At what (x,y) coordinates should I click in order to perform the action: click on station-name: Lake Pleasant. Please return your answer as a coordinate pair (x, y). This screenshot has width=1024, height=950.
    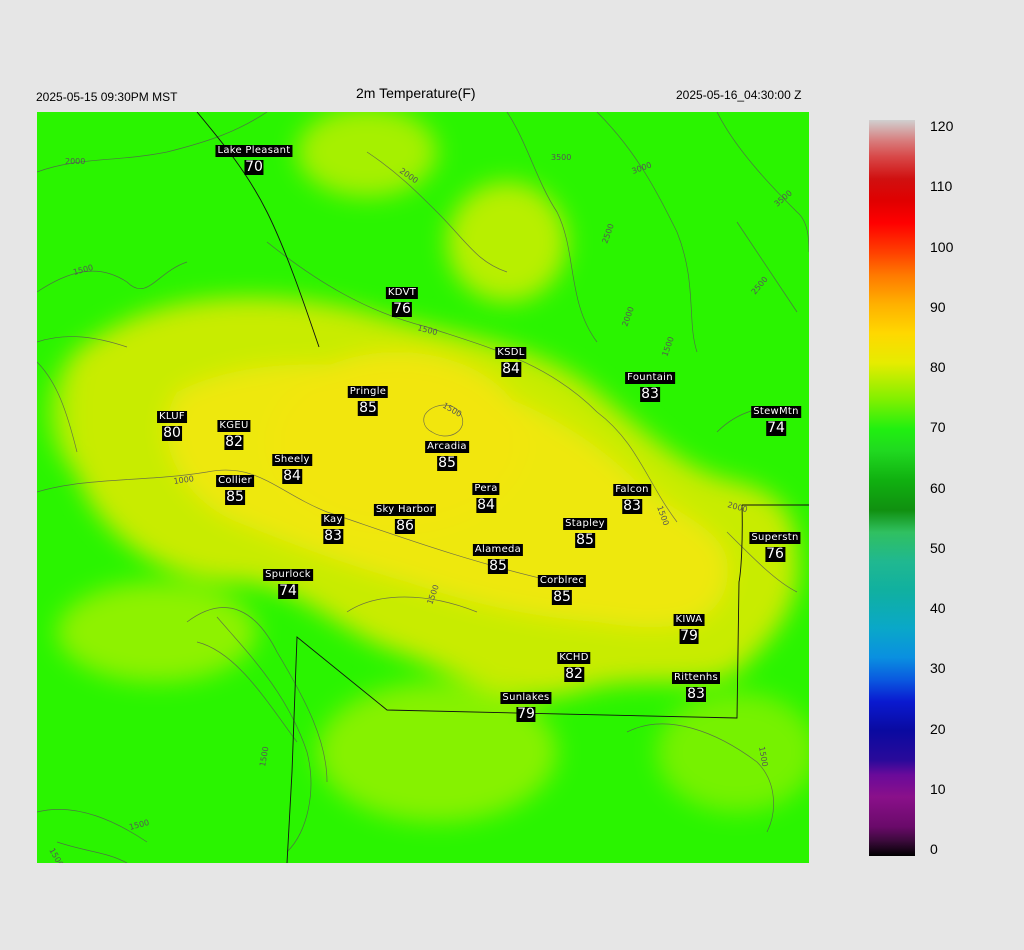
    Looking at the image, I should click on (254, 151).